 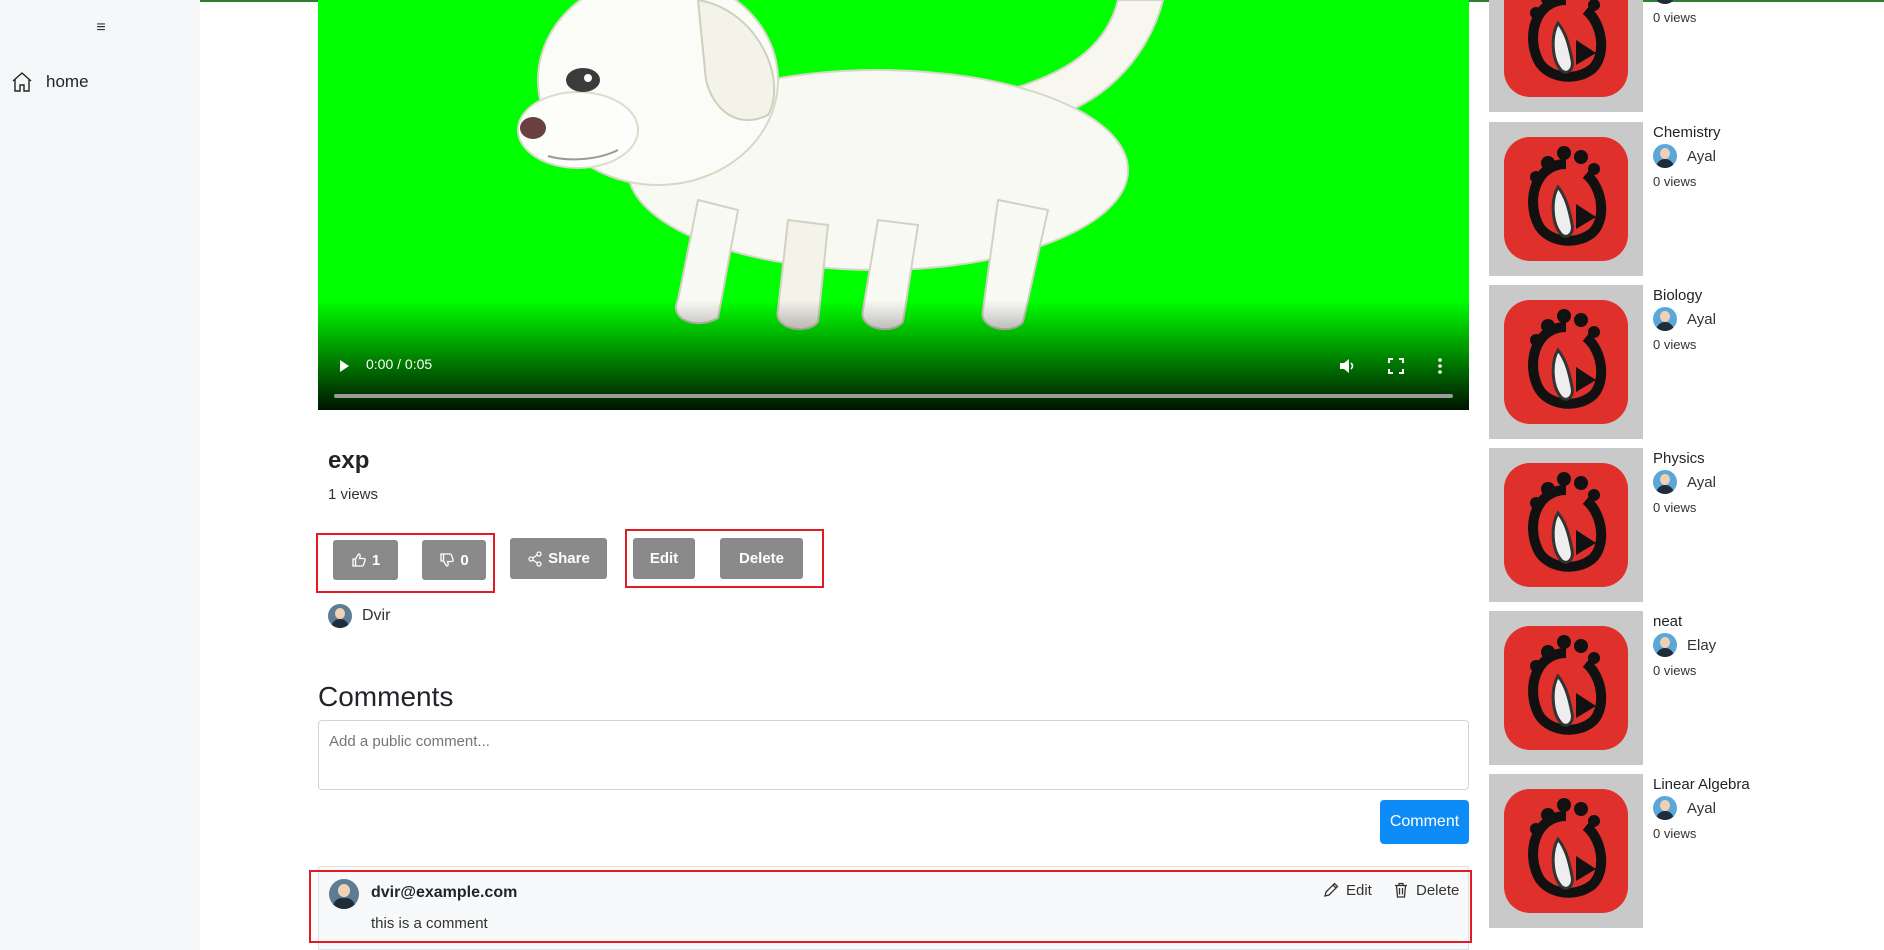 I want to click on related-video-item: Linear Algebra Ayal 0 views, so click(x=1679, y=852).